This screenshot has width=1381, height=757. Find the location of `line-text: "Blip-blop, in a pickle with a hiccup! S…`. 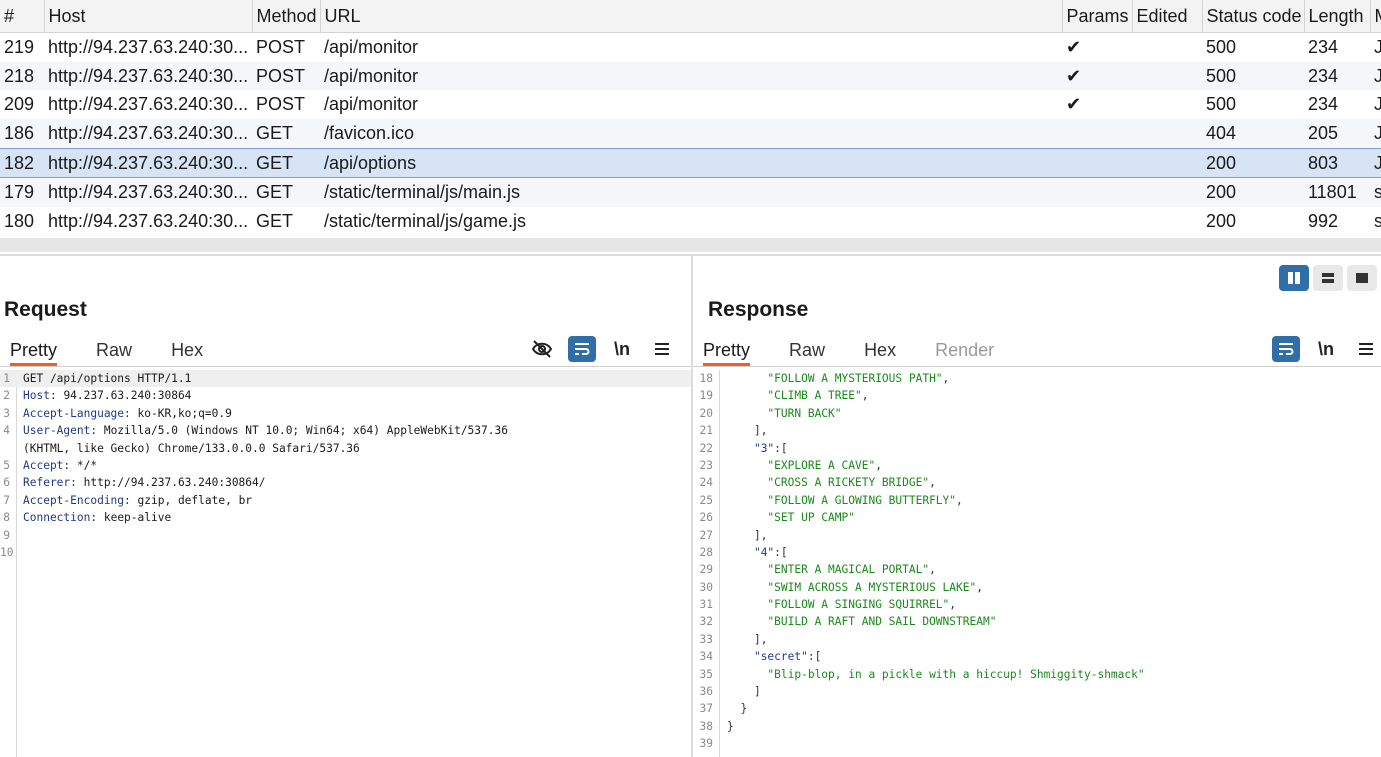

line-text: "Blip-blop, in a pickle with a hiccup! S… is located at coordinates (935, 674).